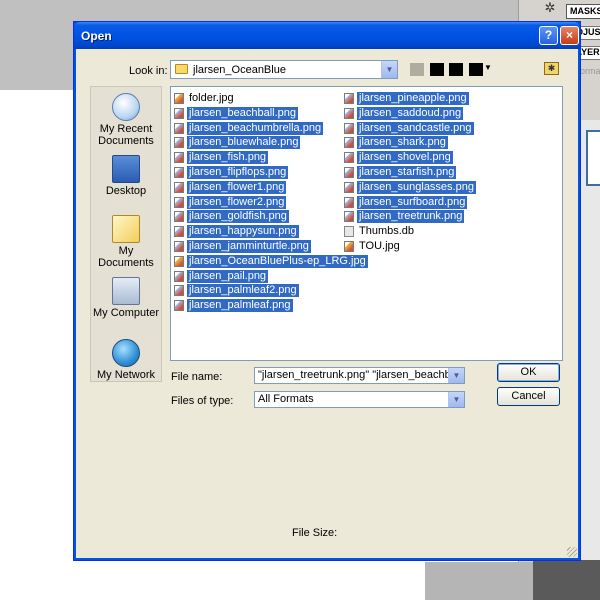 Image resolution: width=600 pixels, height=600 pixels. Describe the element at coordinates (410, 113) in the screenshot. I see `file-name: jlarsen_saddoud.png` at that location.